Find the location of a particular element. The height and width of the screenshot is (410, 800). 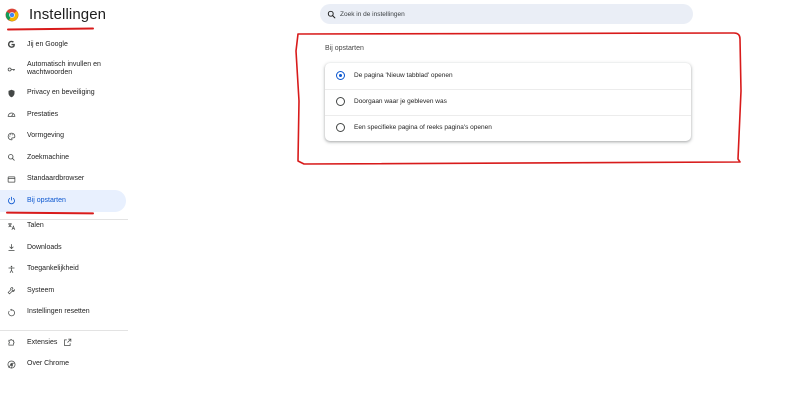

sidebar-item-label: Toegankelijkheid is located at coordinates (53, 269).